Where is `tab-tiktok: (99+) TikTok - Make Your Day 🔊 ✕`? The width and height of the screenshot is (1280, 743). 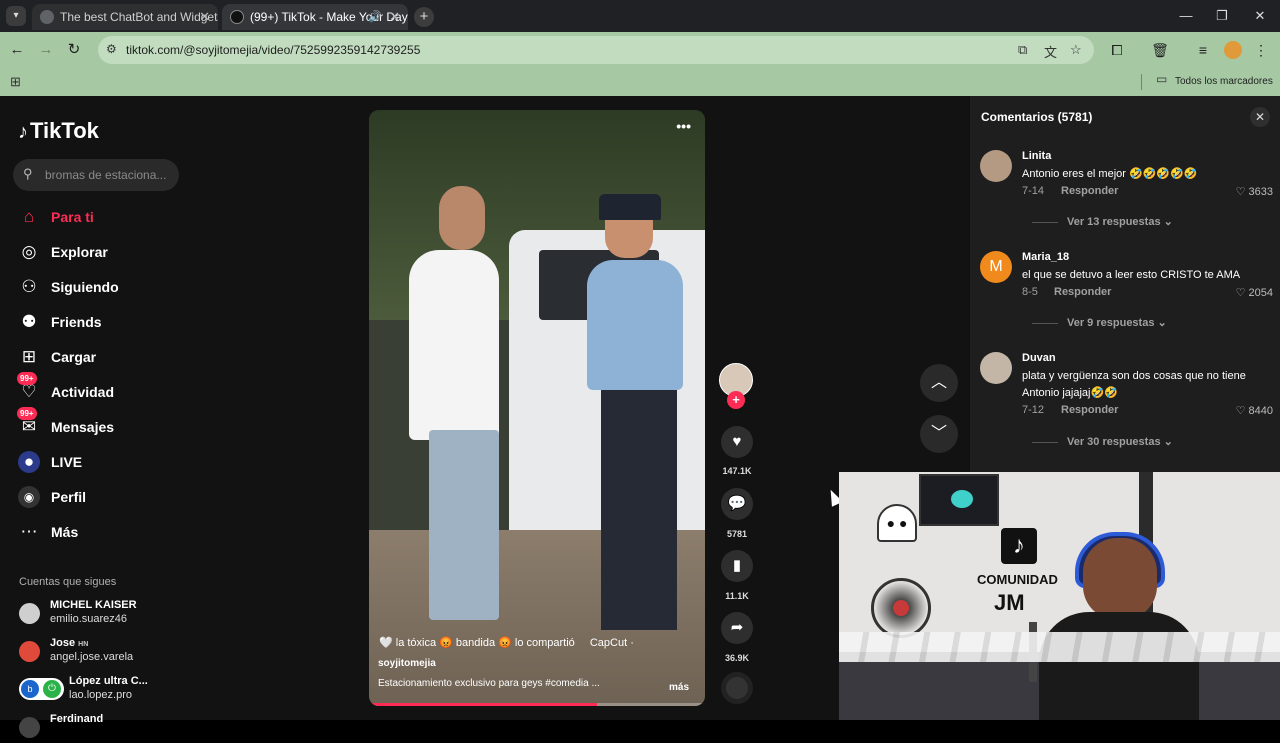 tab-tiktok: (99+) TikTok - Make Your Day 🔊 ✕ is located at coordinates (315, 17).